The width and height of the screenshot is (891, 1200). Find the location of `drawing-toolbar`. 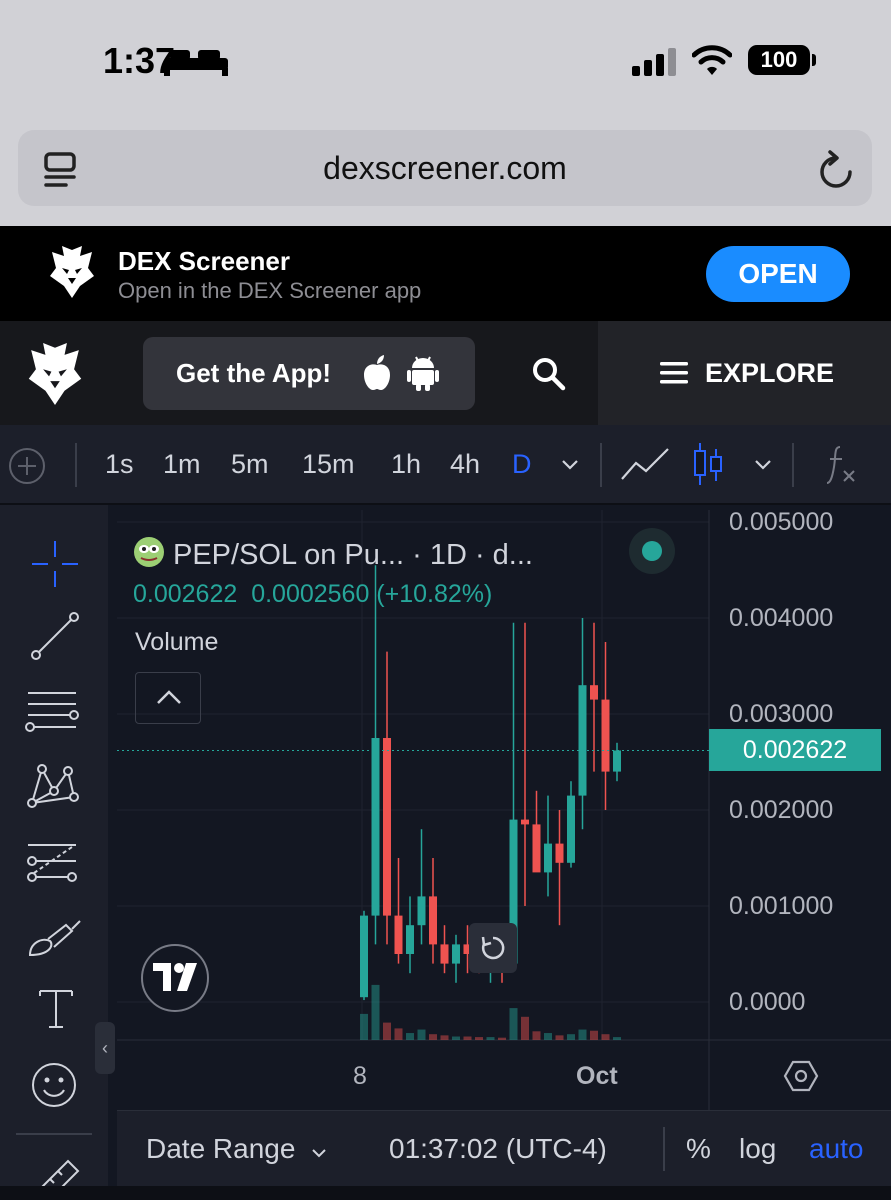

drawing-toolbar is located at coordinates (54, 852).